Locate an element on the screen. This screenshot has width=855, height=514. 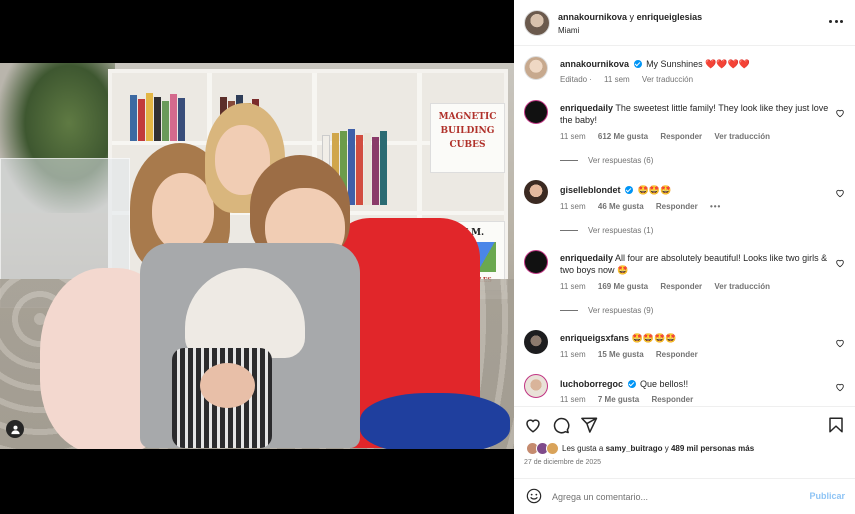
view-replies-button: Ver respuestas (6) is located at coordinates (606, 160).